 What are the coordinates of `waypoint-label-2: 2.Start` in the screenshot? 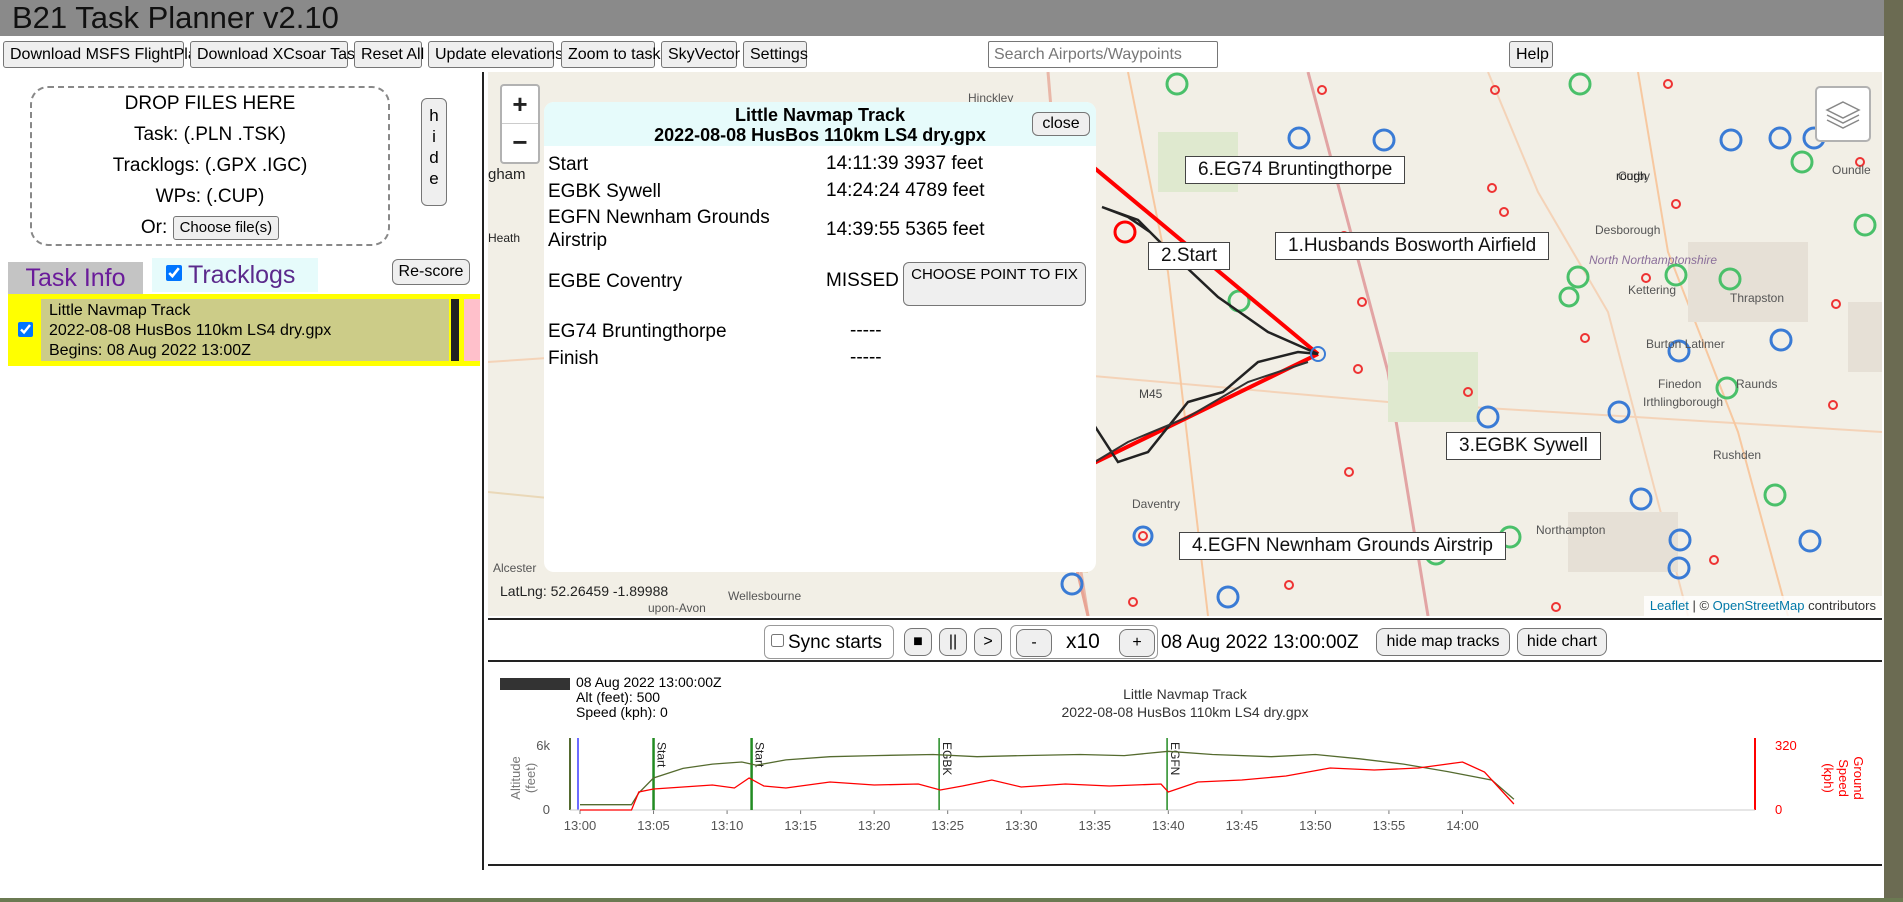 It's located at (1189, 256).